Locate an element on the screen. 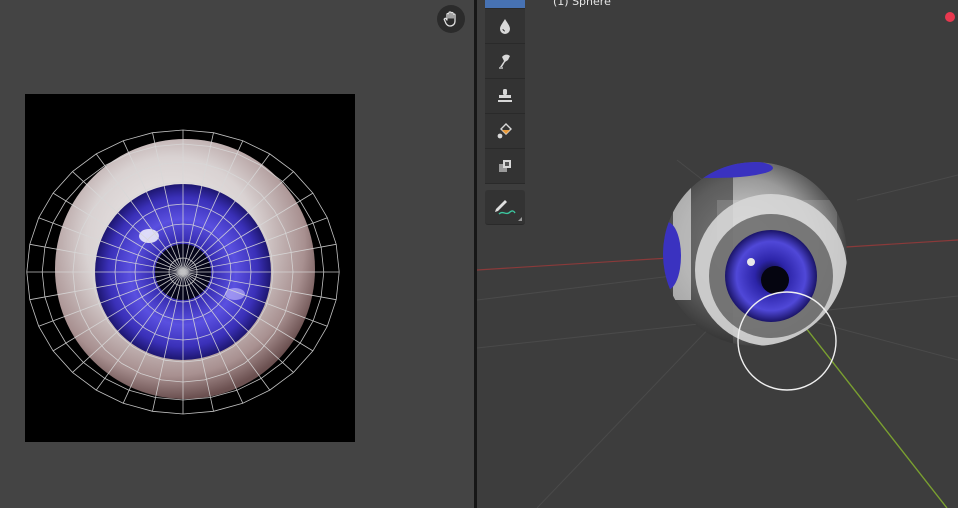 The height and width of the screenshot is (508, 958). annotate-tool is located at coordinates (505, 207).